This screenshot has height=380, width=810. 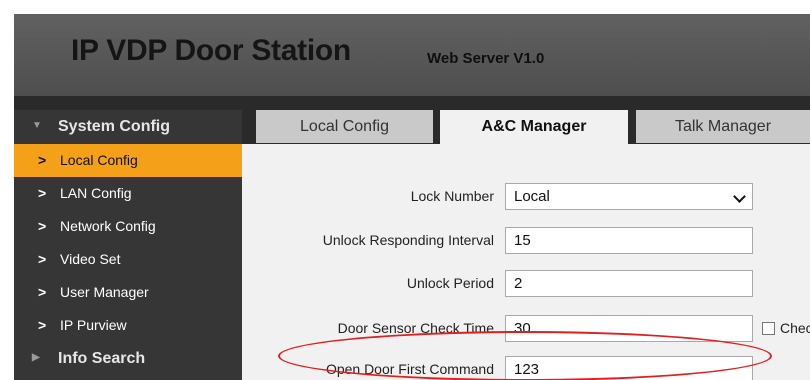 I want to click on unlock-period-label: Unlock Period, so click(x=450, y=283).